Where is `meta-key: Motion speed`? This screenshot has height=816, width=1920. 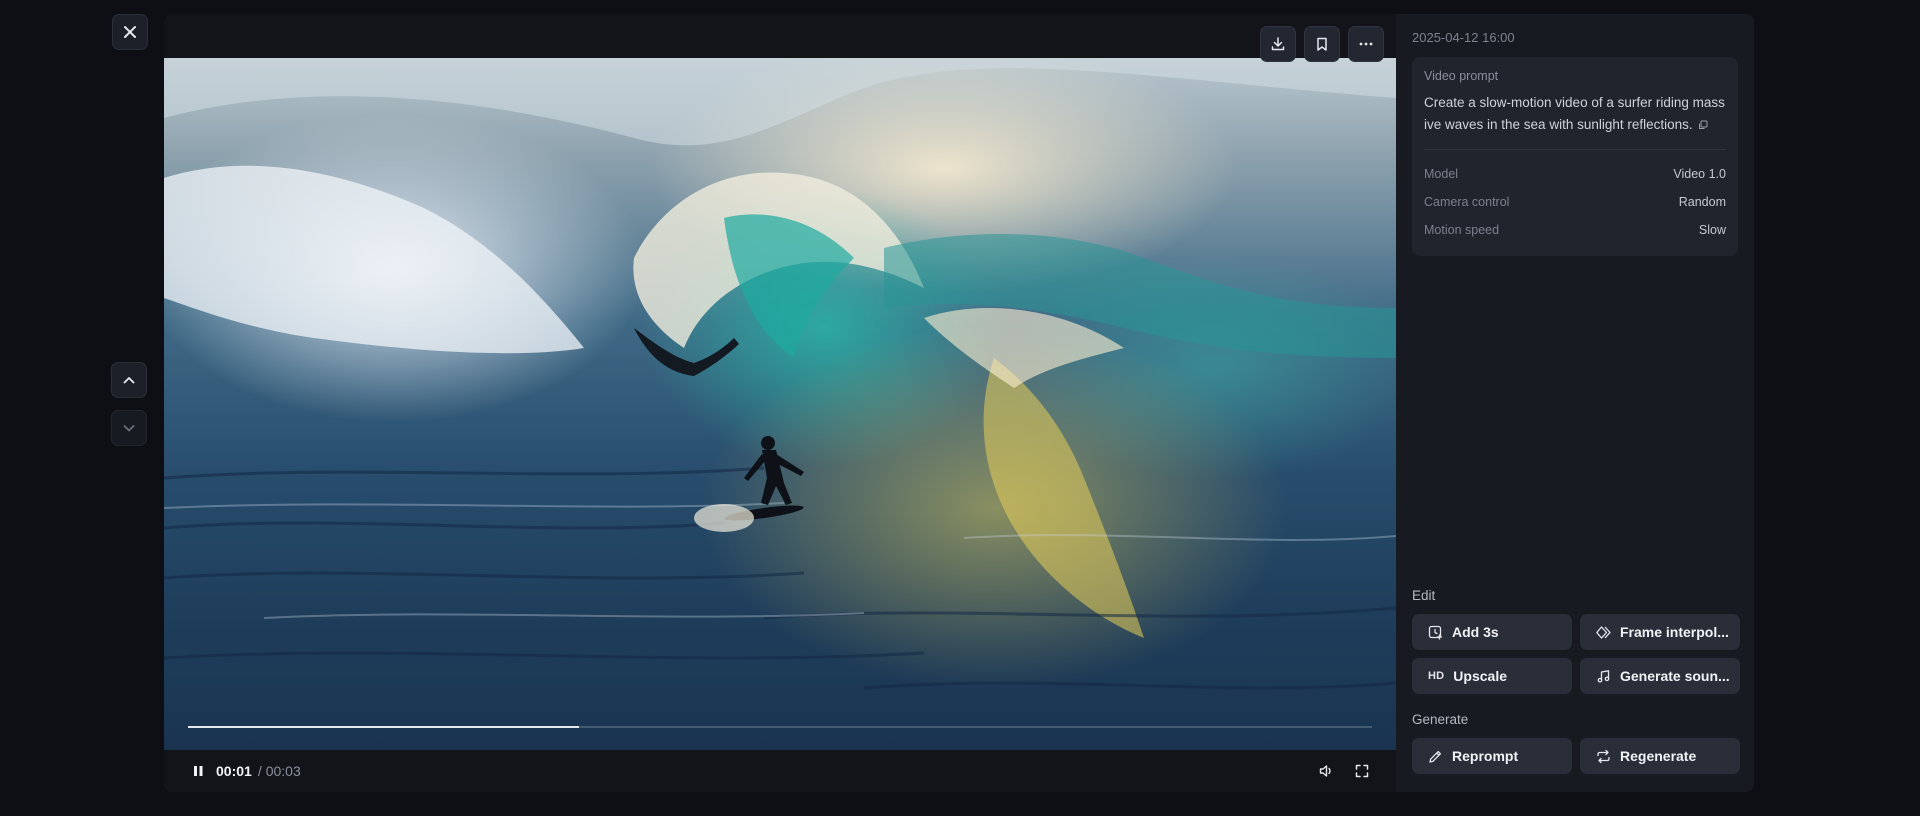
meta-key: Motion speed is located at coordinates (1462, 230).